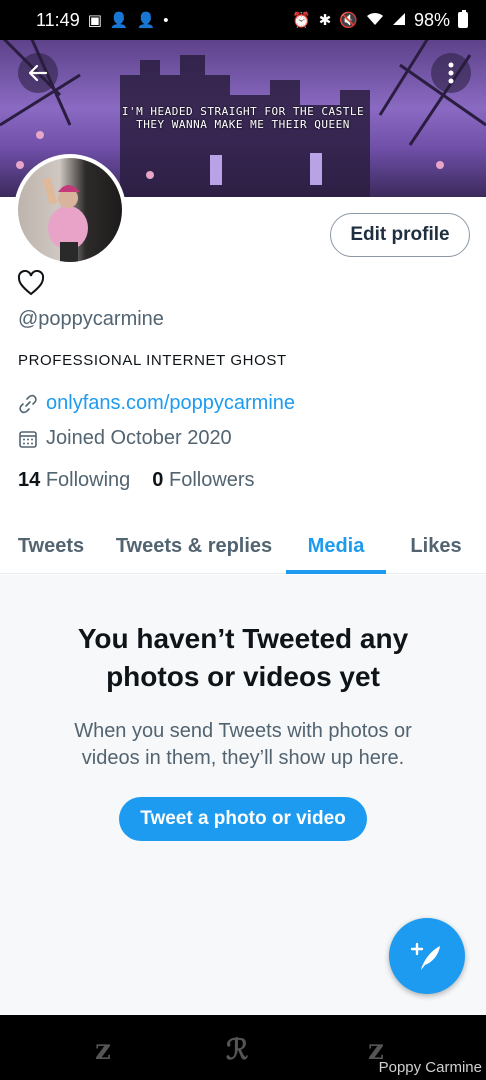 This screenshot has width=486, height=1080. Describe the element at coordinates (91, 319) in the screenshot. I see `profile-handle: @poppycarmine` at that location.